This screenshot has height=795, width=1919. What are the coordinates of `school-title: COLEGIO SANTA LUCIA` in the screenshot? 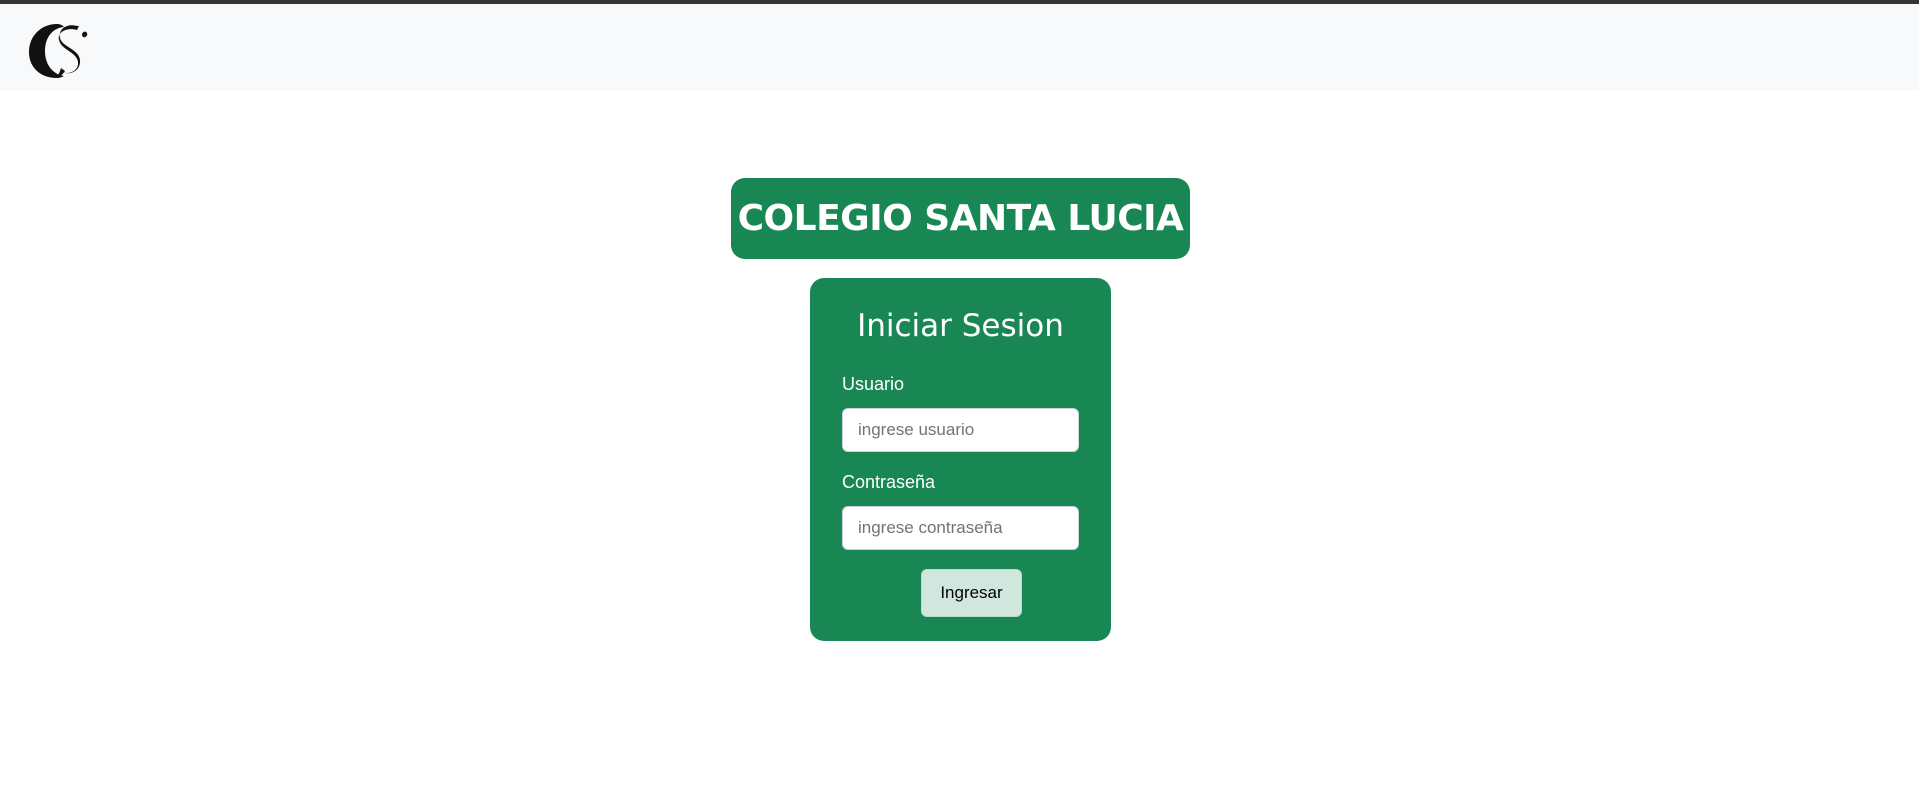 It's located at (960, 218).